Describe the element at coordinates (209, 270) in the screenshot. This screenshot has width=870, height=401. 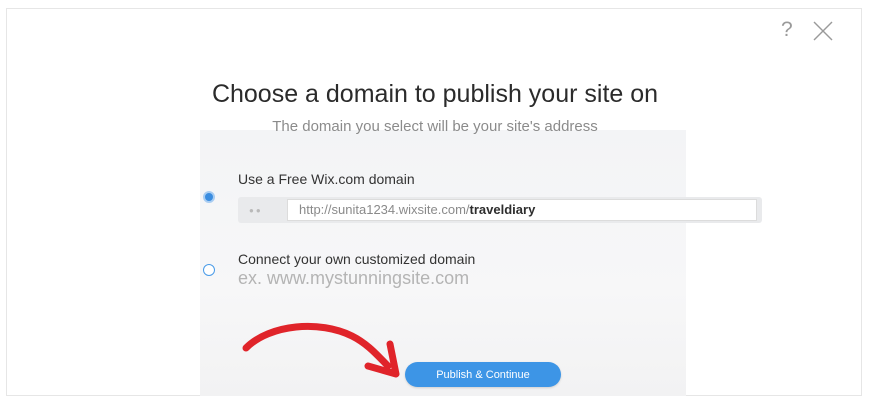
I see `custom-domain-radio` at that location.